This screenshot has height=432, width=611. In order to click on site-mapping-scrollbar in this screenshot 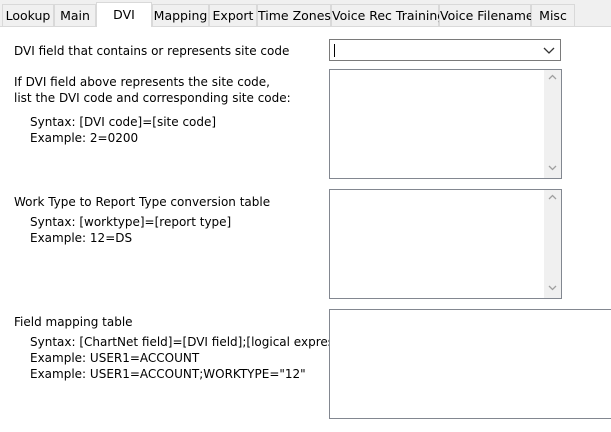, I will do `click(552, 124)`.